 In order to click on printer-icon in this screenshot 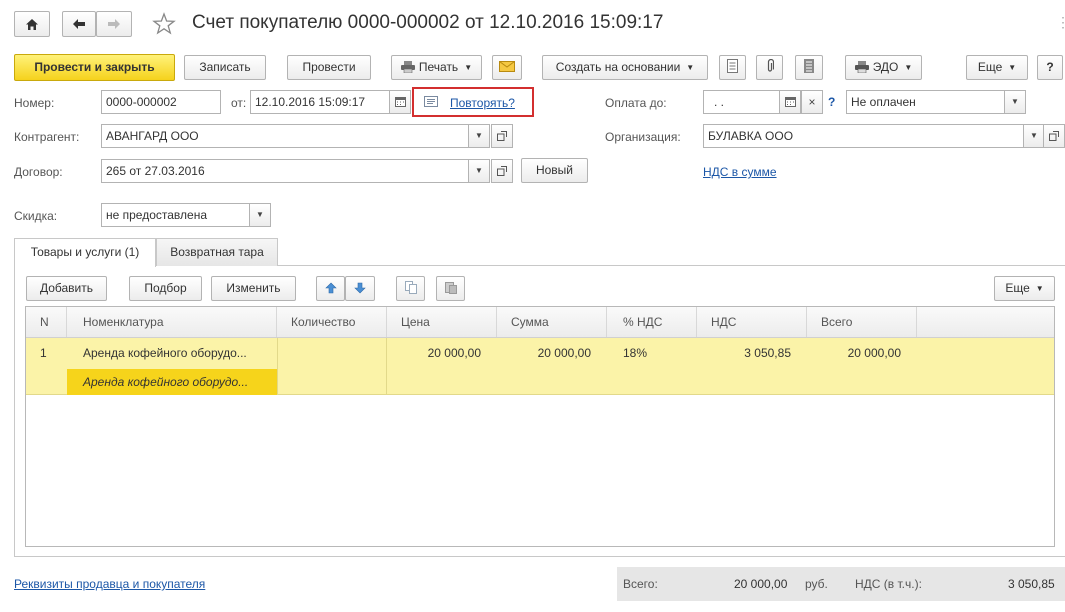, I will do `click(407, 67)`.